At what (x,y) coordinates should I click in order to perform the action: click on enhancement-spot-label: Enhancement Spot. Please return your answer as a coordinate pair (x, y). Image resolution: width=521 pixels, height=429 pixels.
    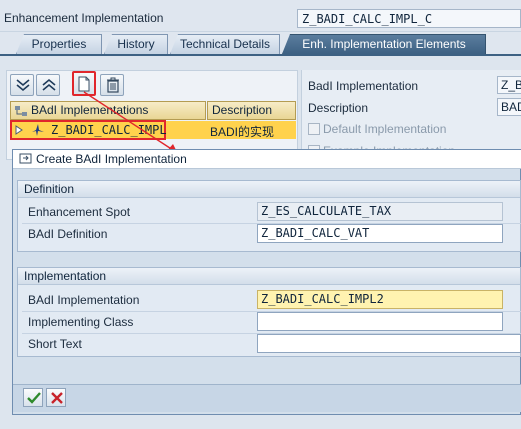
    Looking at the image, I should click on (79, 212).